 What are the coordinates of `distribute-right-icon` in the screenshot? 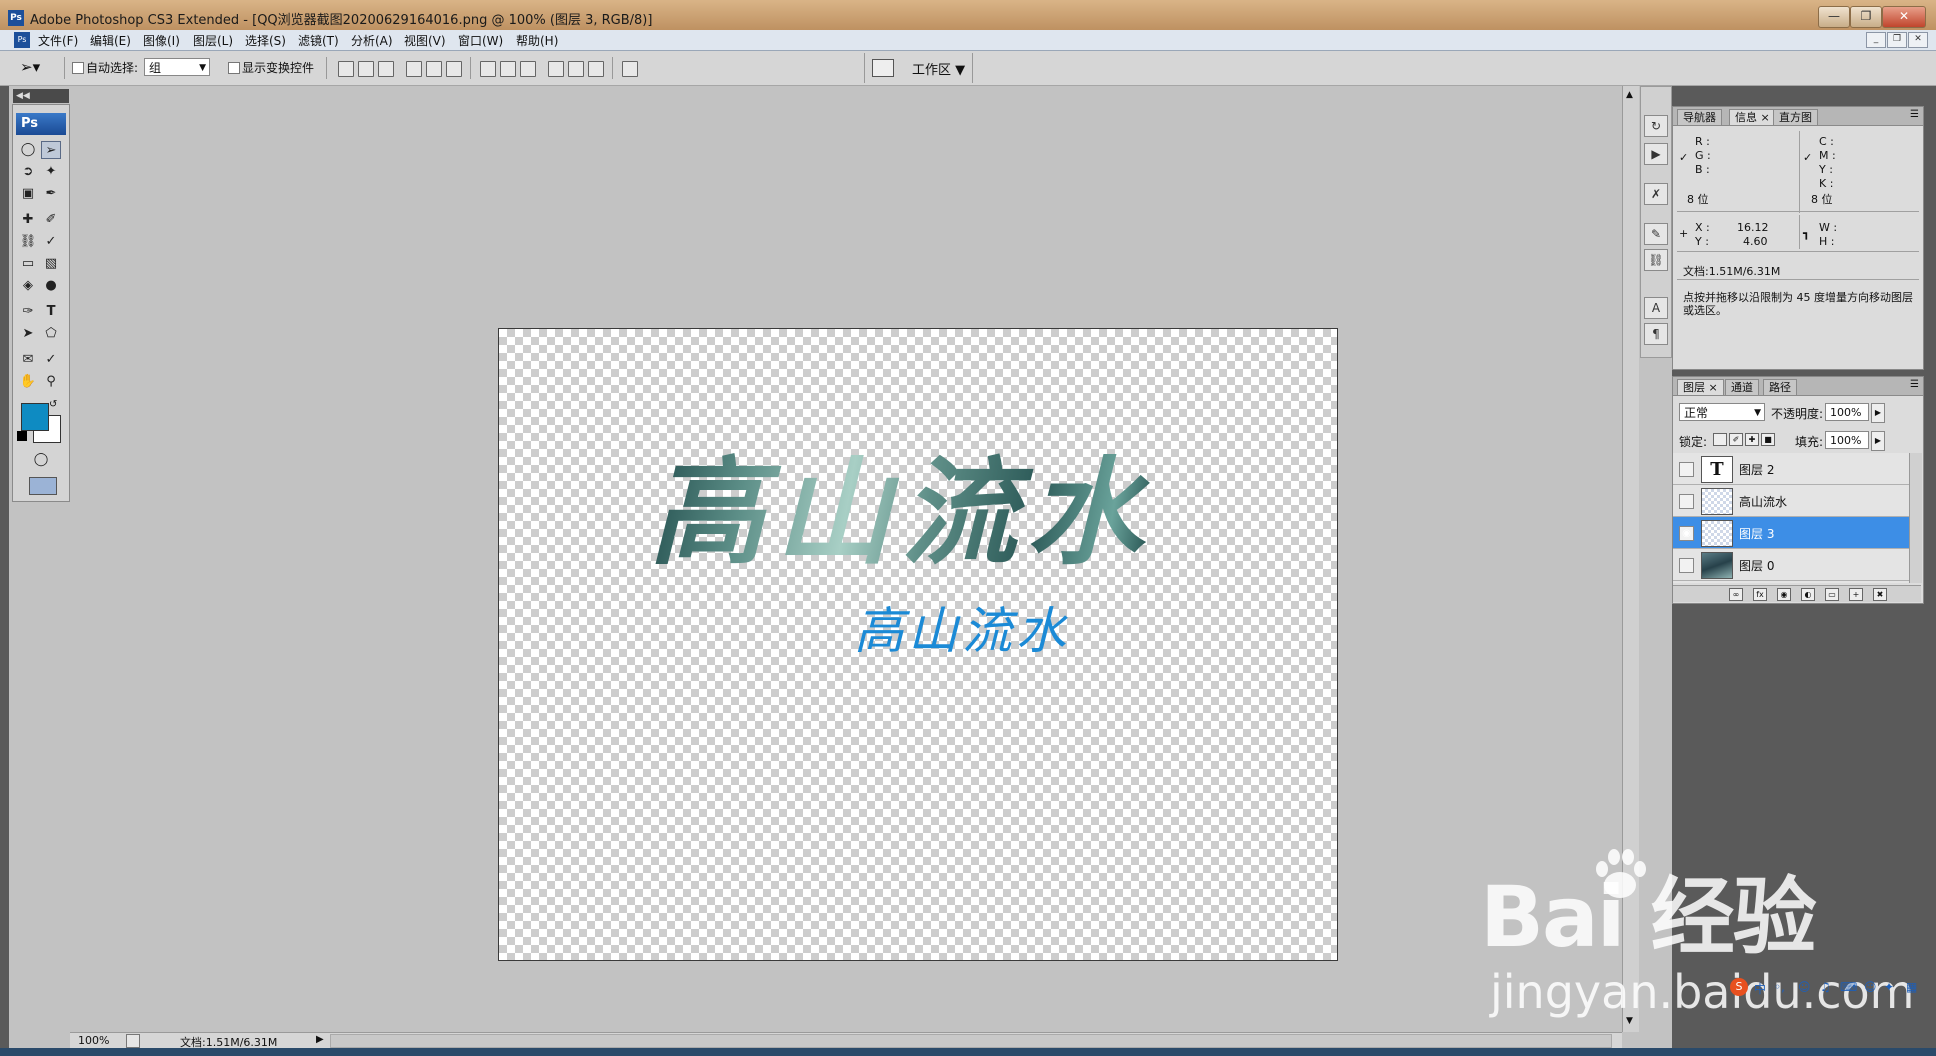 It's located at (596, 69).